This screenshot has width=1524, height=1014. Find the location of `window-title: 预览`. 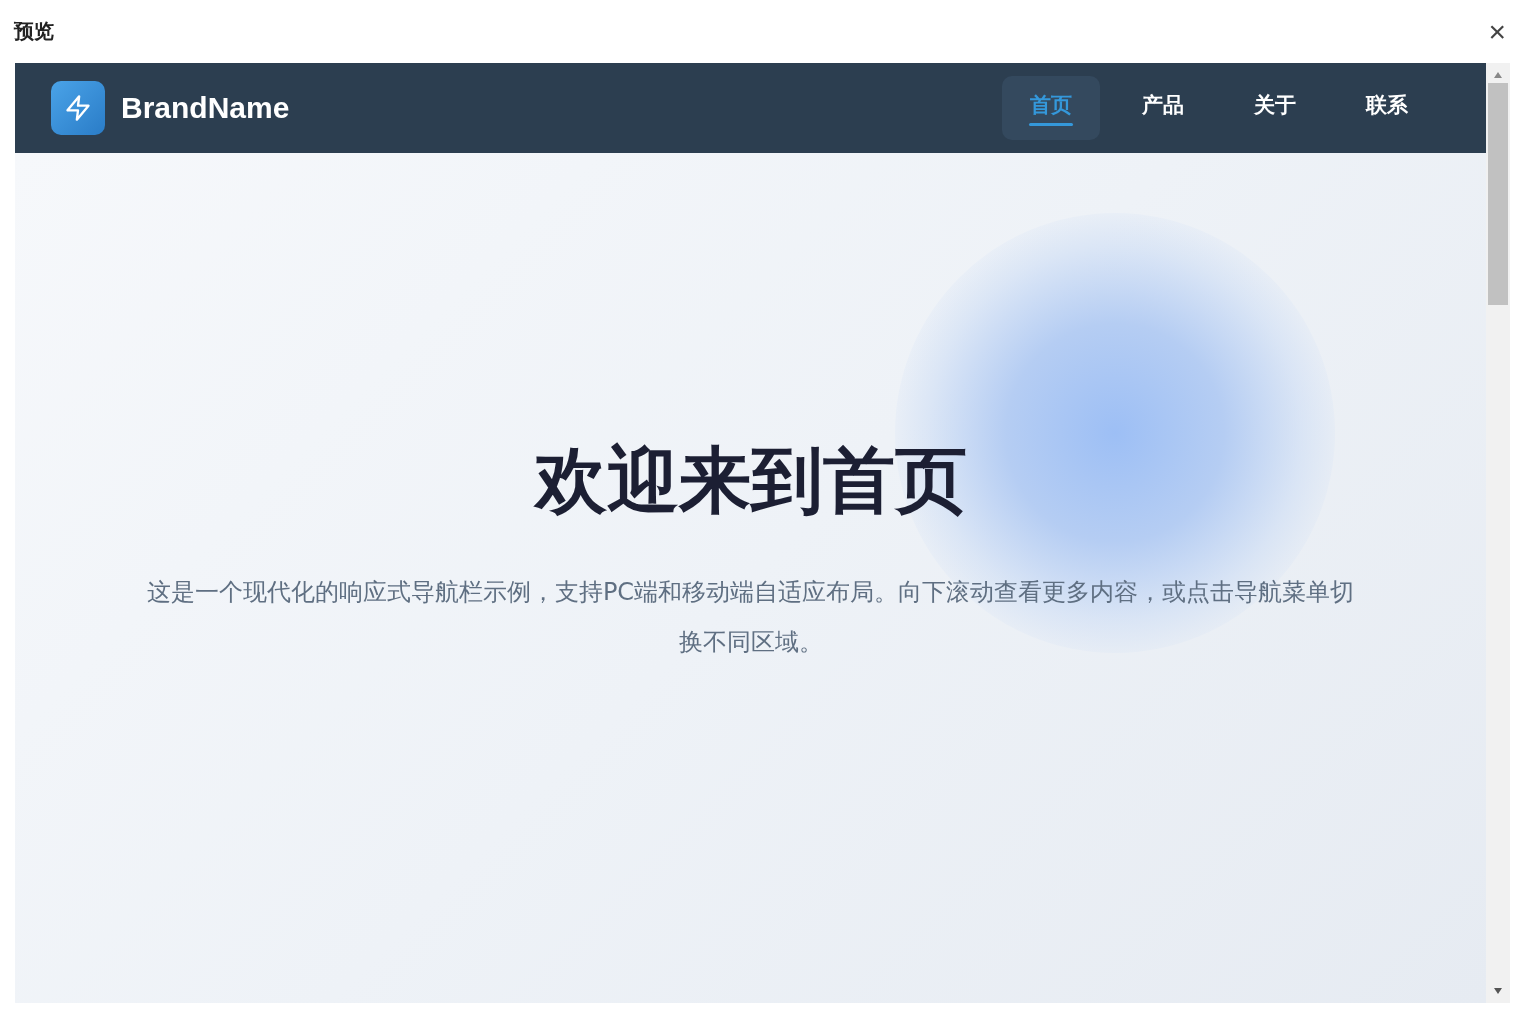

window-title: 预览 is located at coordinates (34, 31).